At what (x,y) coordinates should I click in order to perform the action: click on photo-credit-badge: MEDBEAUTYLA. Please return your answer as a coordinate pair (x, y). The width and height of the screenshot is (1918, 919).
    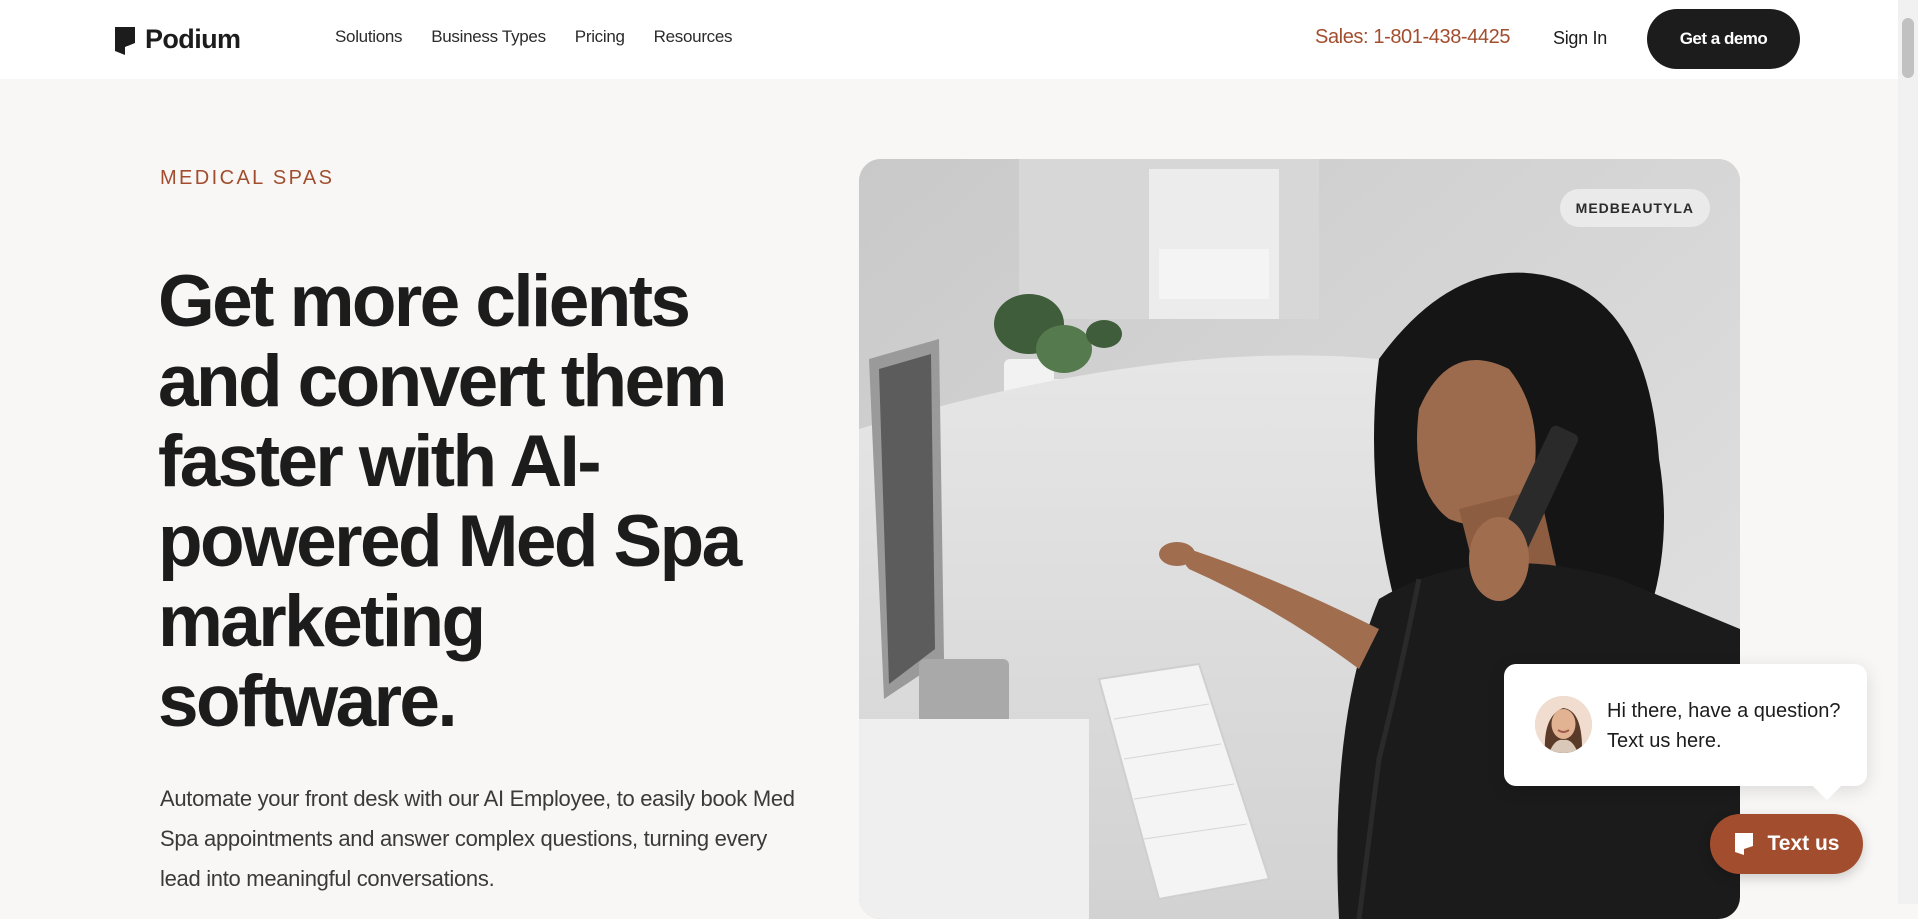
    Looking at the image, I should click on (1634, 208).